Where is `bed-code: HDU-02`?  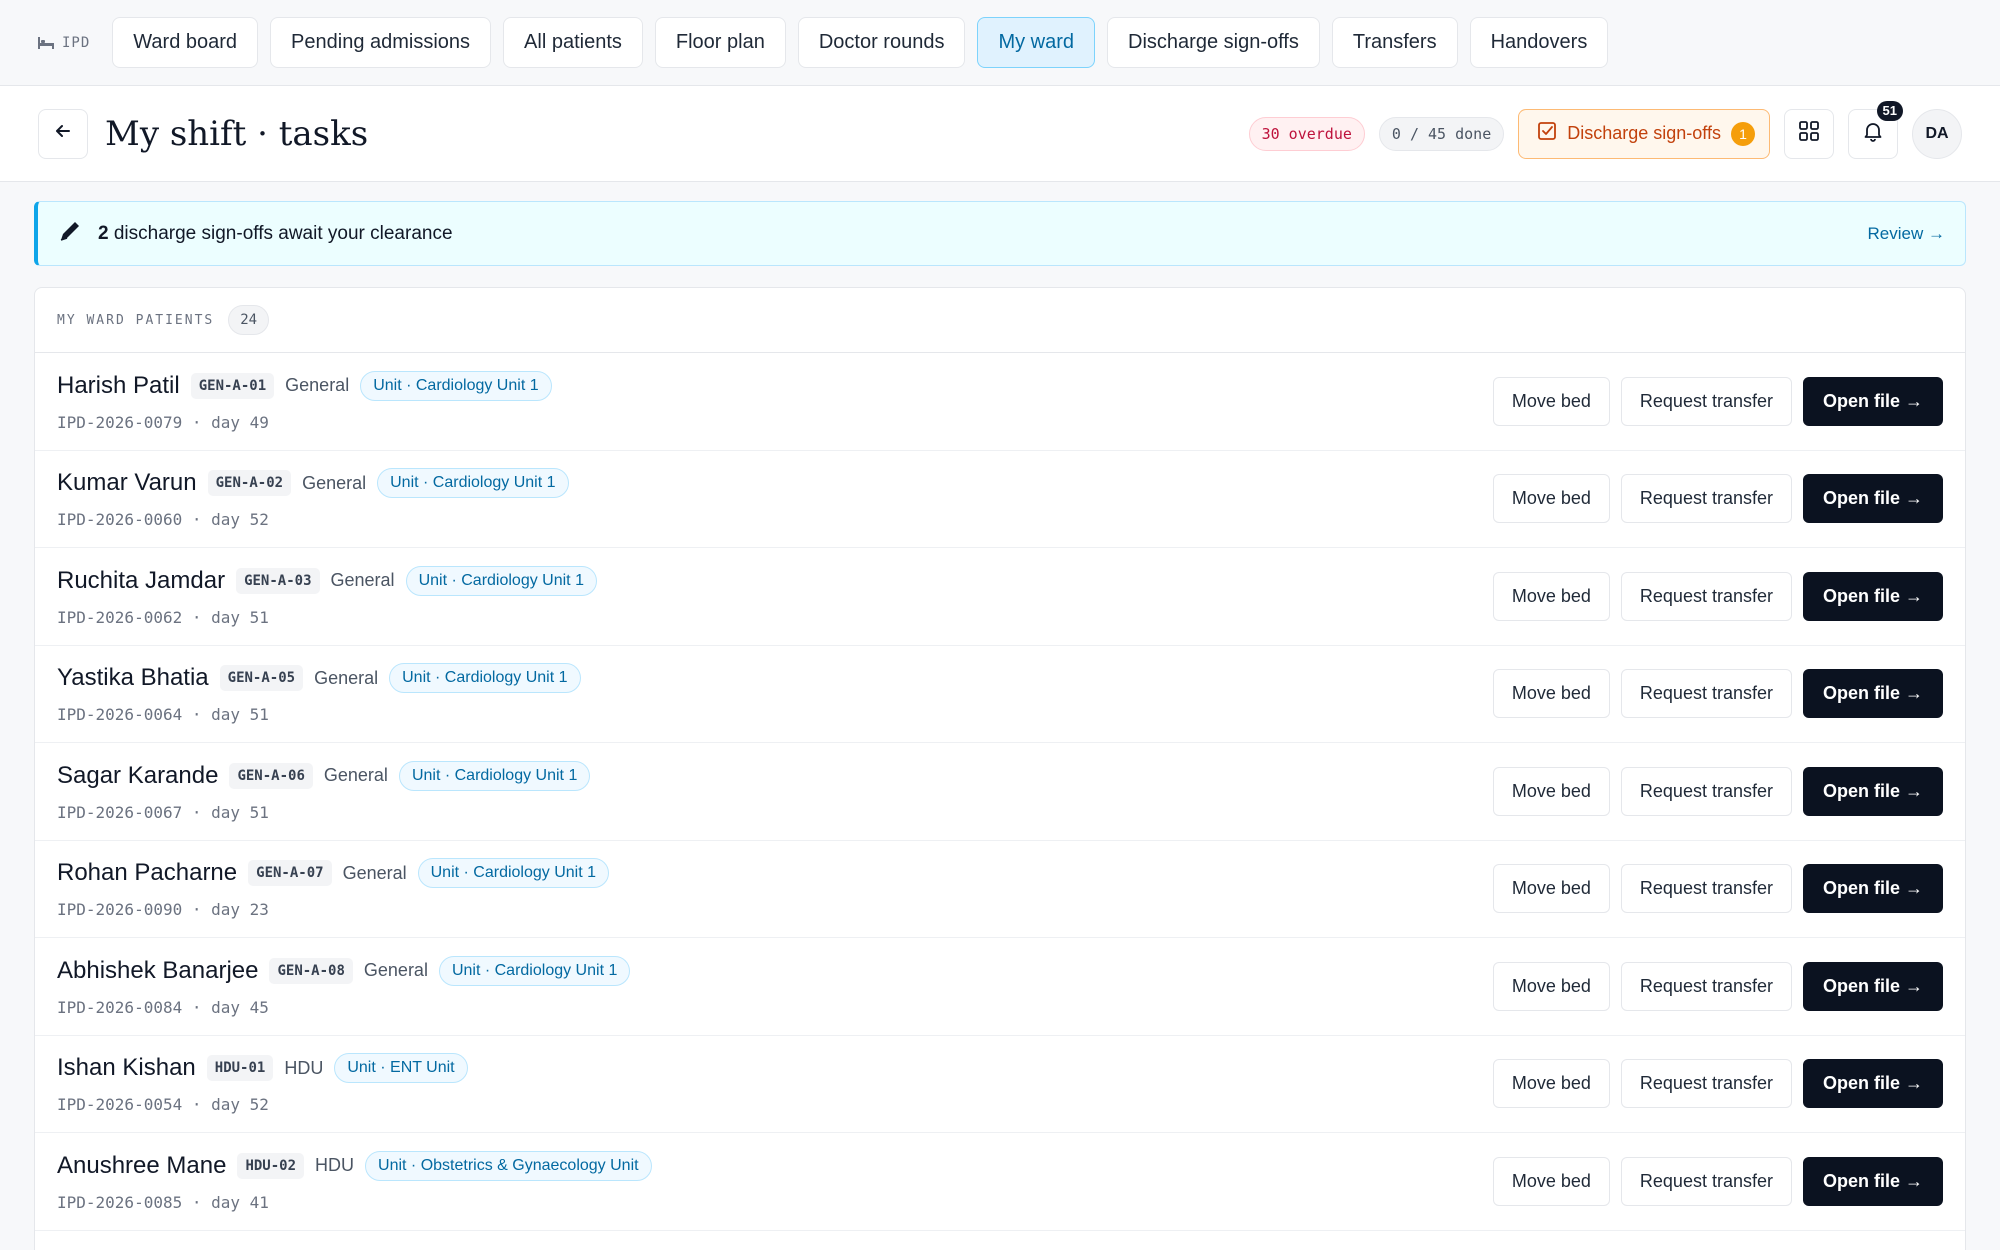
bed-code: HDU-02 is located at coordinates (271, 1165).